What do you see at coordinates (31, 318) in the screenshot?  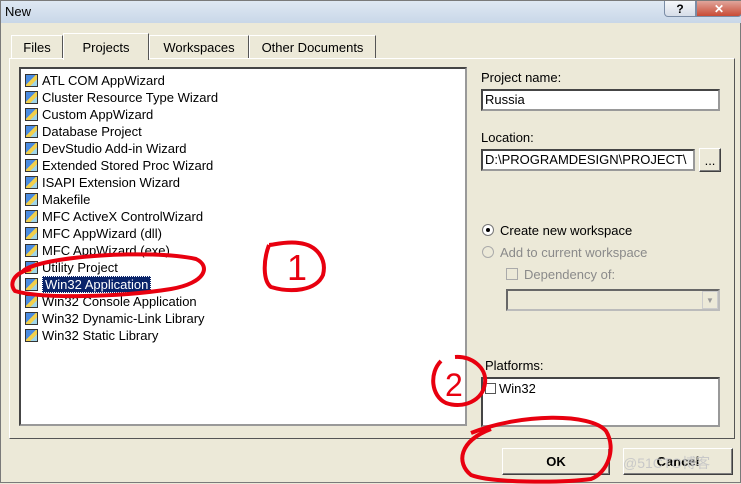 I see `dll-icon` at bounding box center [31, 318].